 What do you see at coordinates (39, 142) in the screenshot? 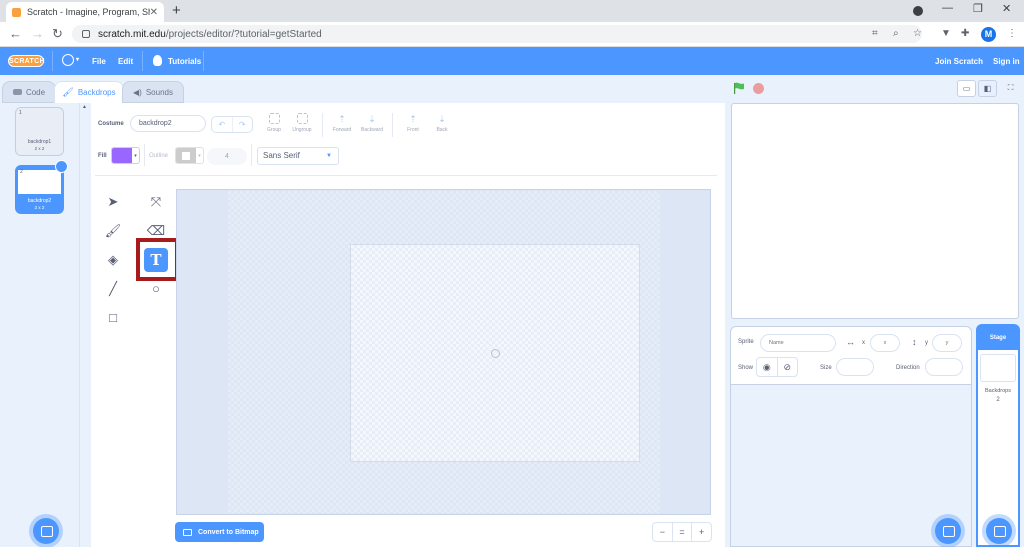
I see `backdrop-name: backdrop1` at bounding box center [39, 142].